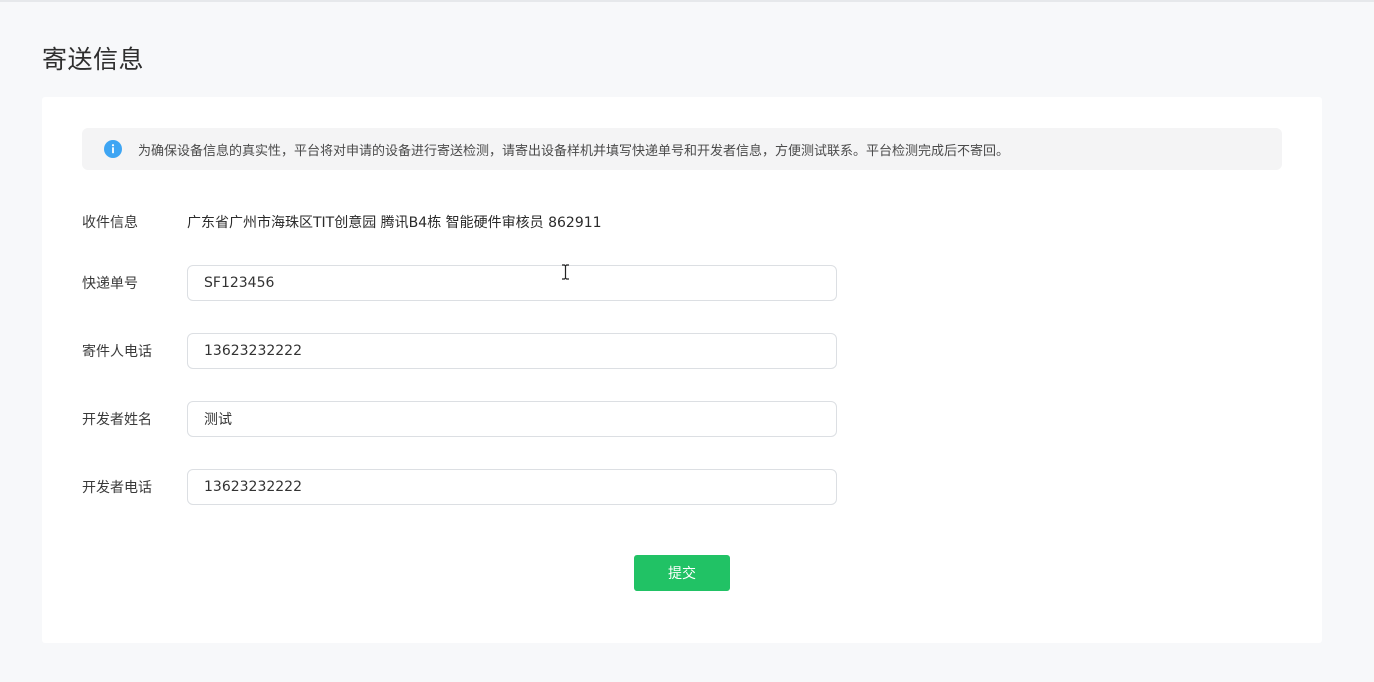 Image resolution: width=1374 pixels, height=682 pixels. What do you see at coordinates (512, 351) in the screenshot?
I see `sender-phone-input` at bounding box center [512, 351].